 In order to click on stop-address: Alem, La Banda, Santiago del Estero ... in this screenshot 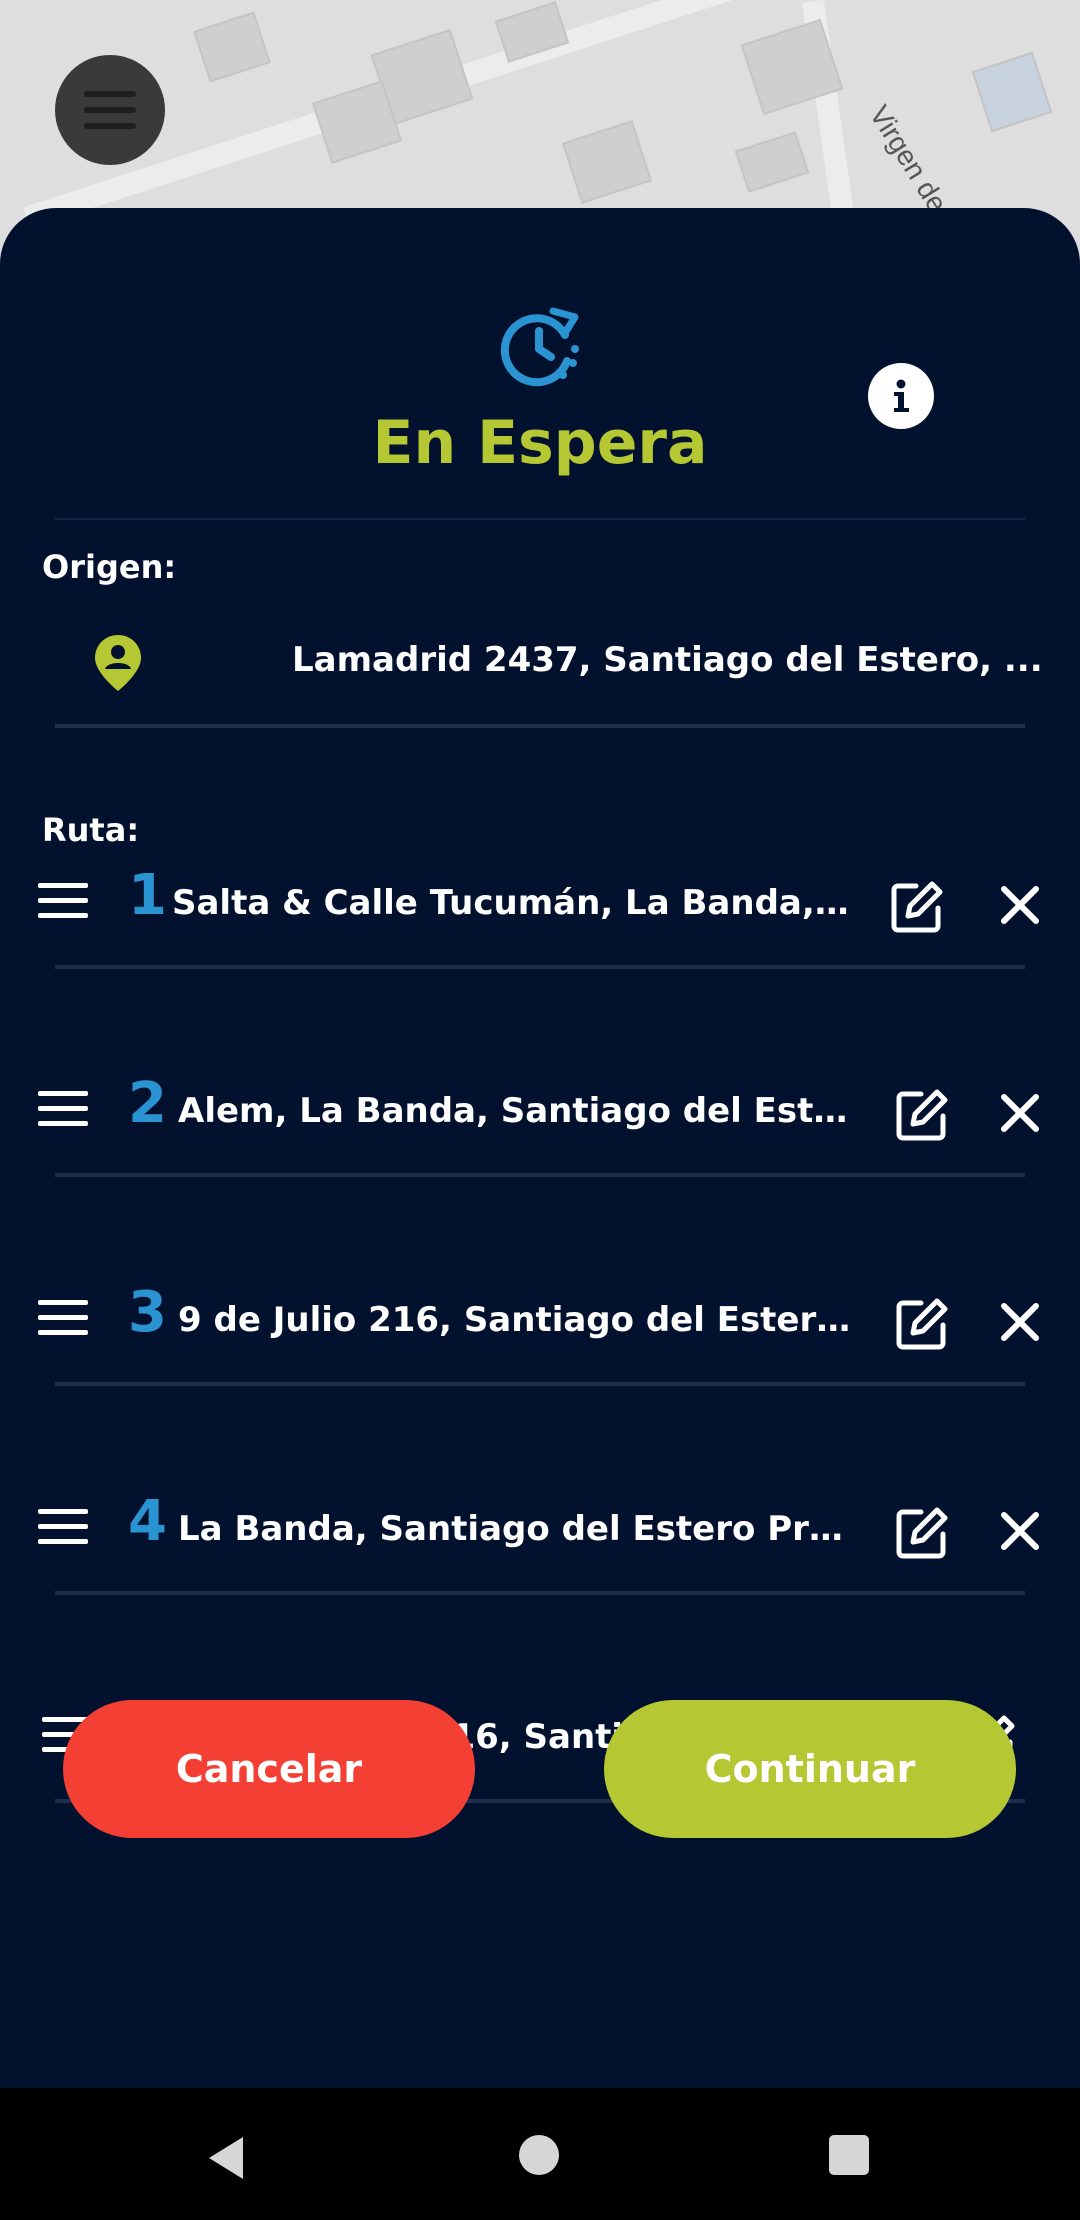, I will do `click(518, 1111)`.